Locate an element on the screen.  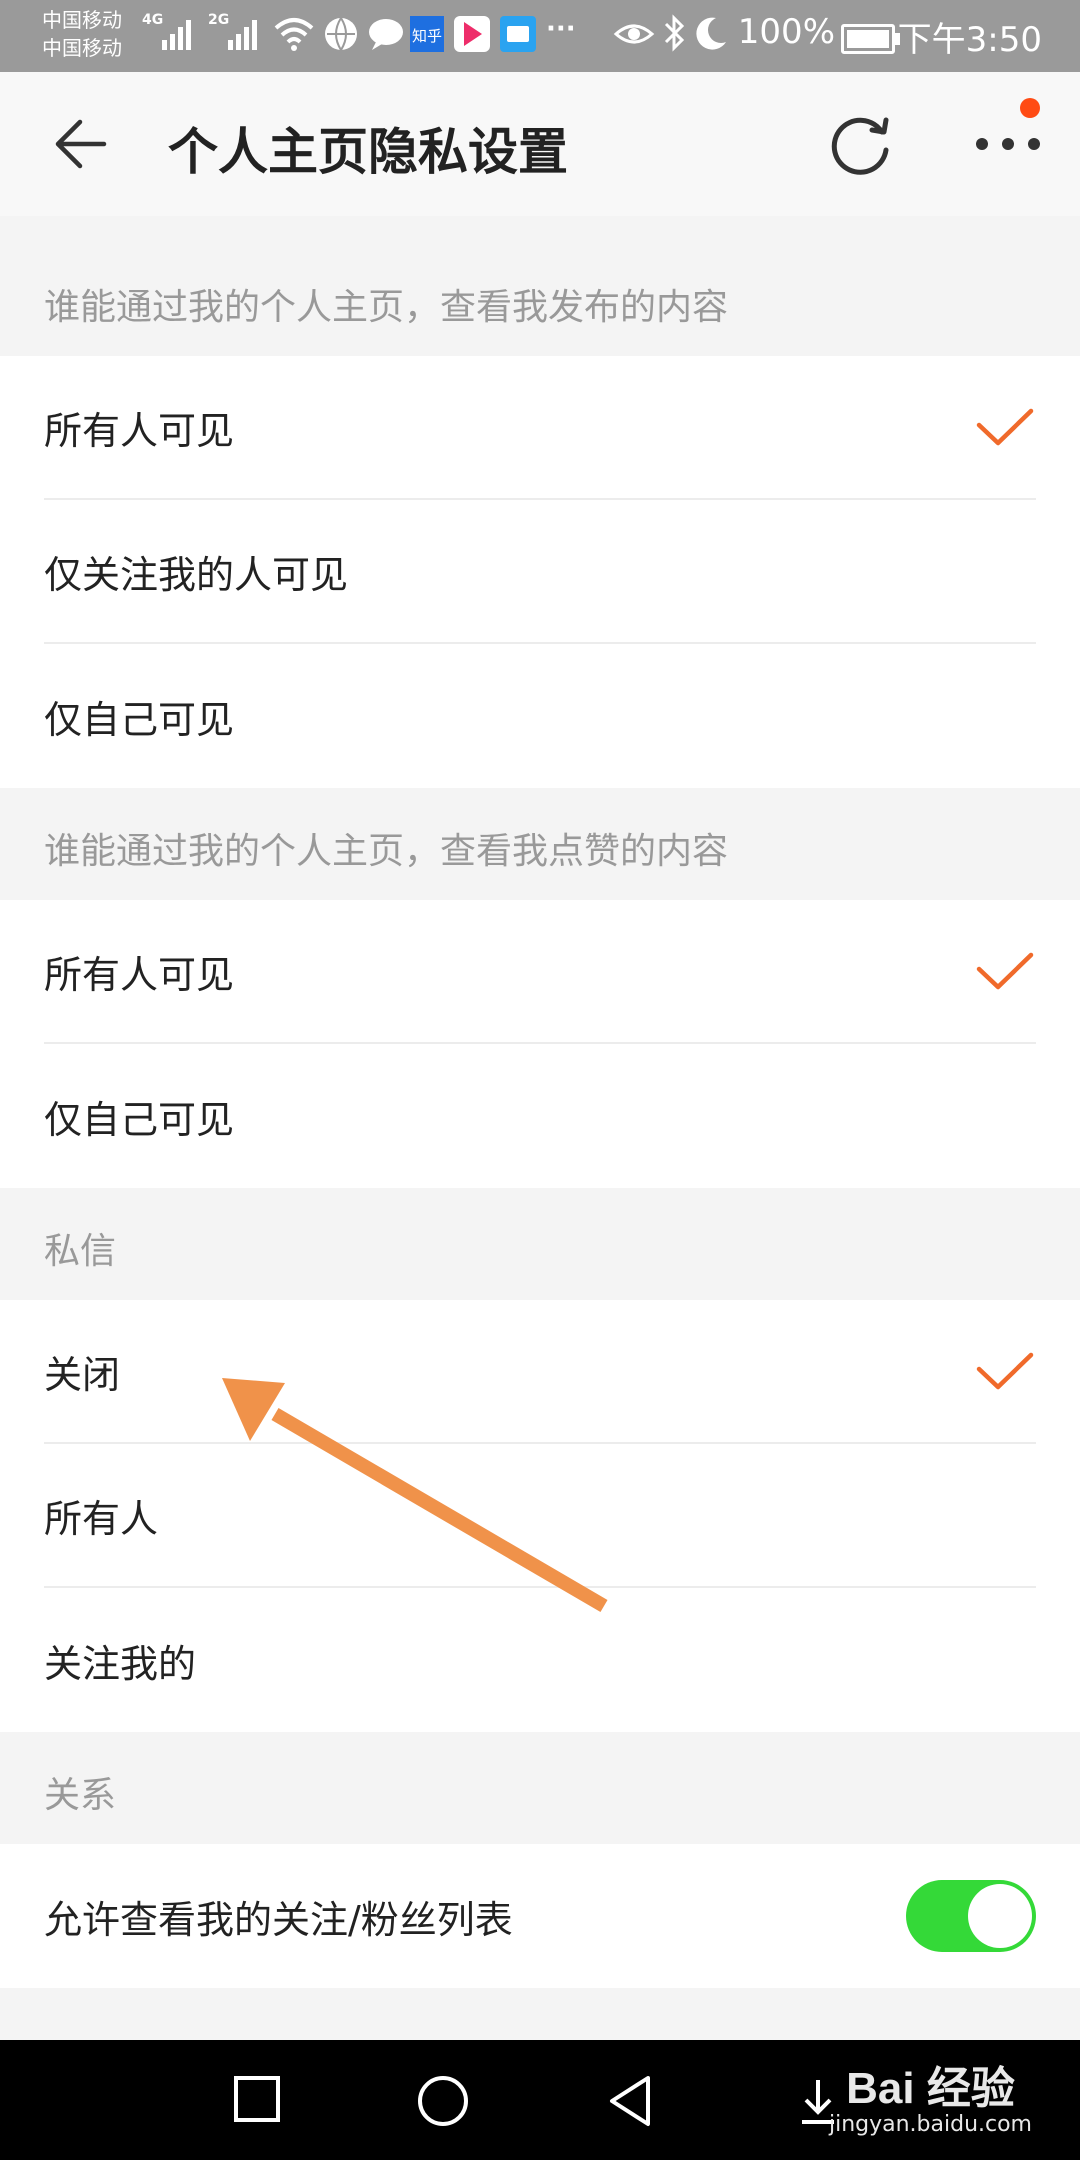
option-messages-followers: 关注我的 is located at coordinates (540, 1660).